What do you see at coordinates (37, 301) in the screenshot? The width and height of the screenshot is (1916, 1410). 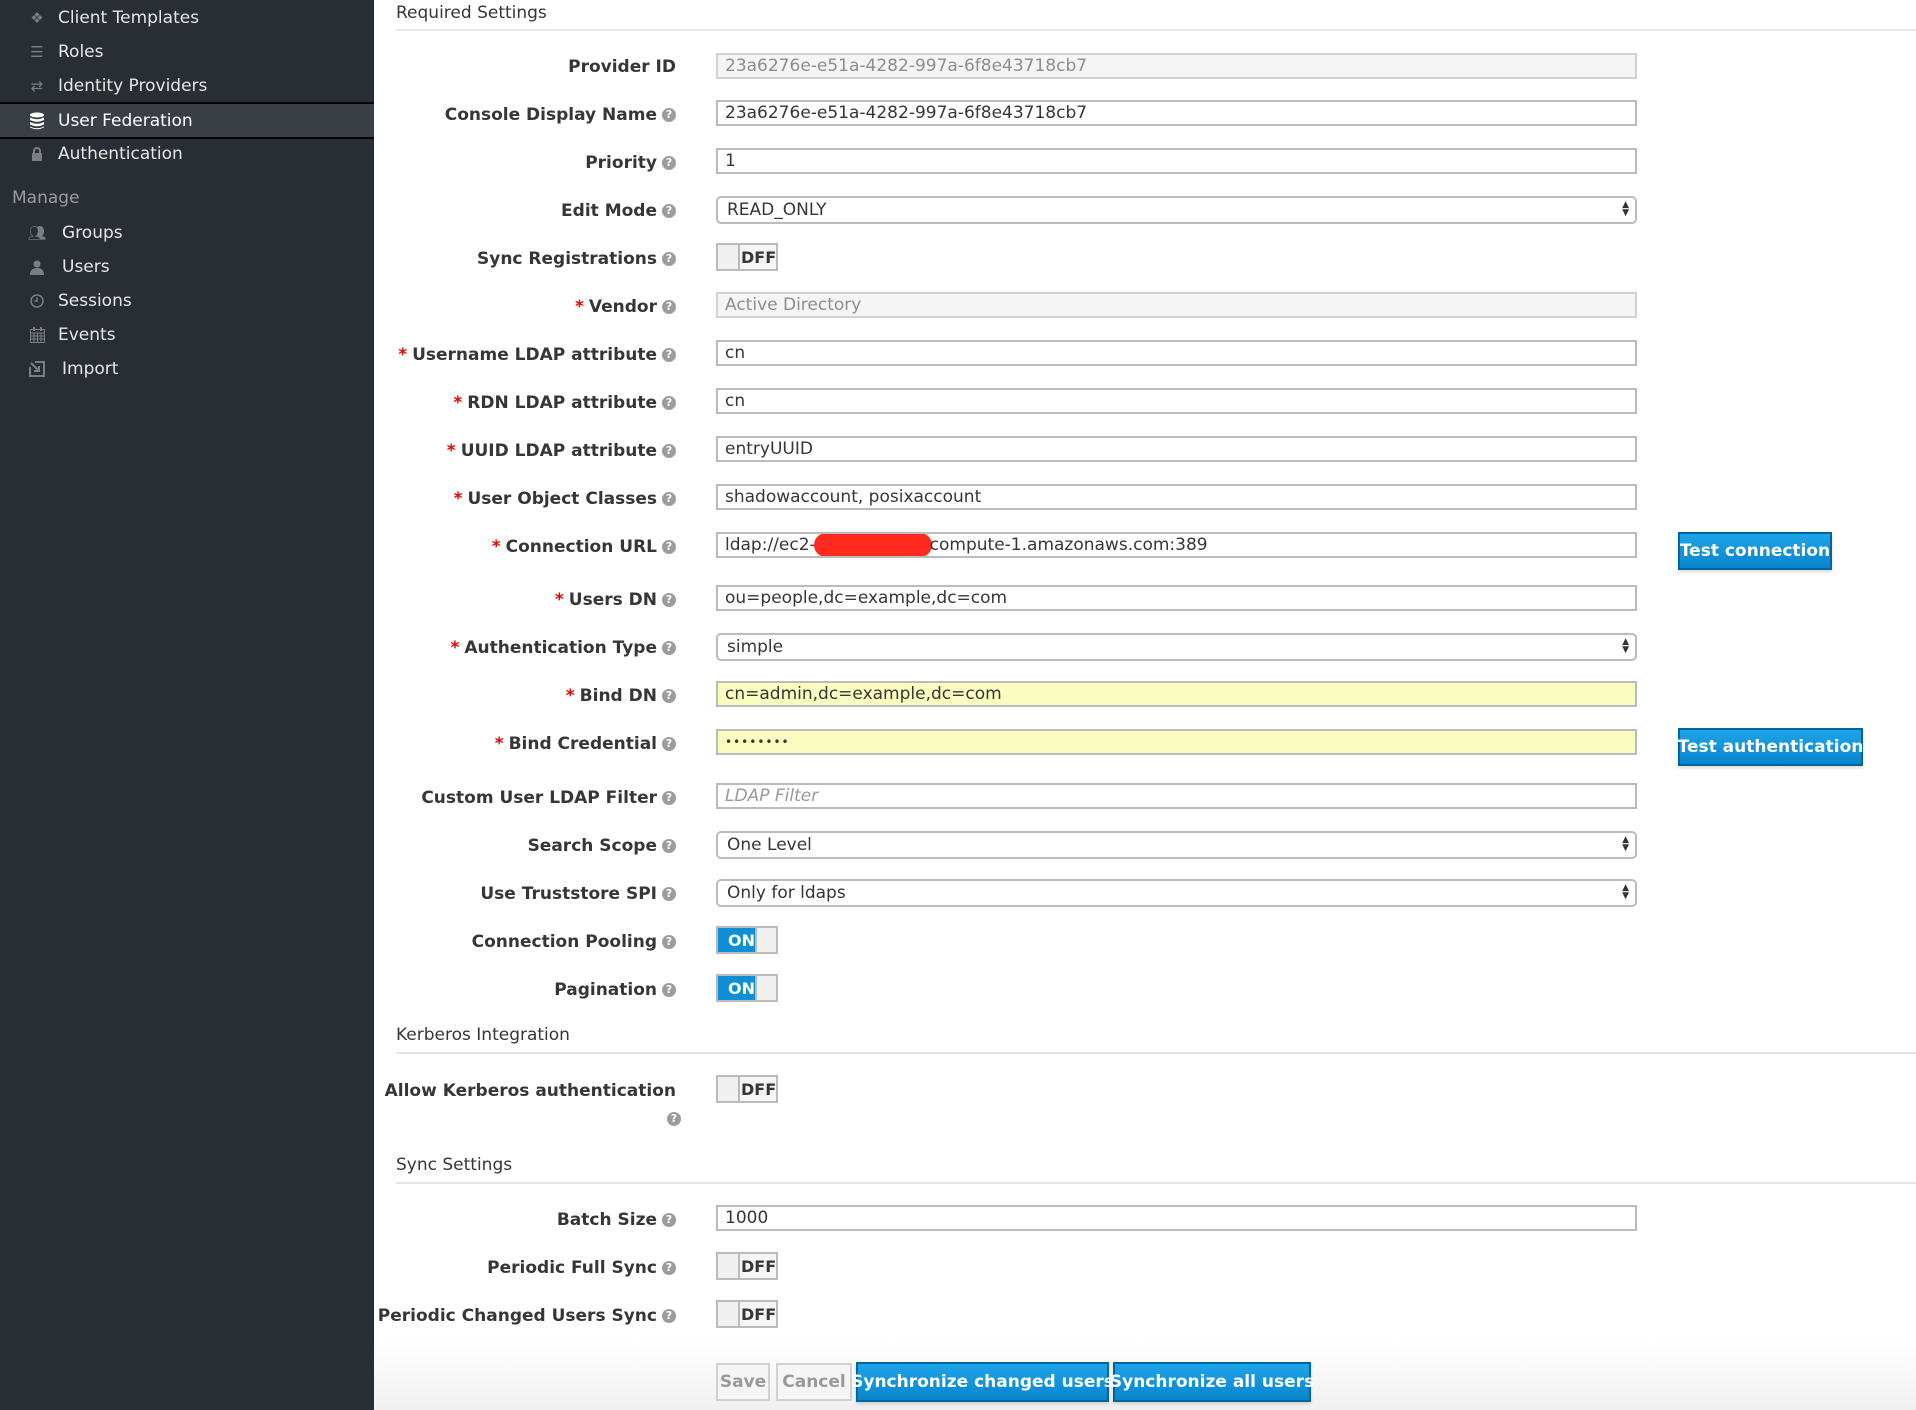 I see `clock-icon` at bounding box center [37, 301].